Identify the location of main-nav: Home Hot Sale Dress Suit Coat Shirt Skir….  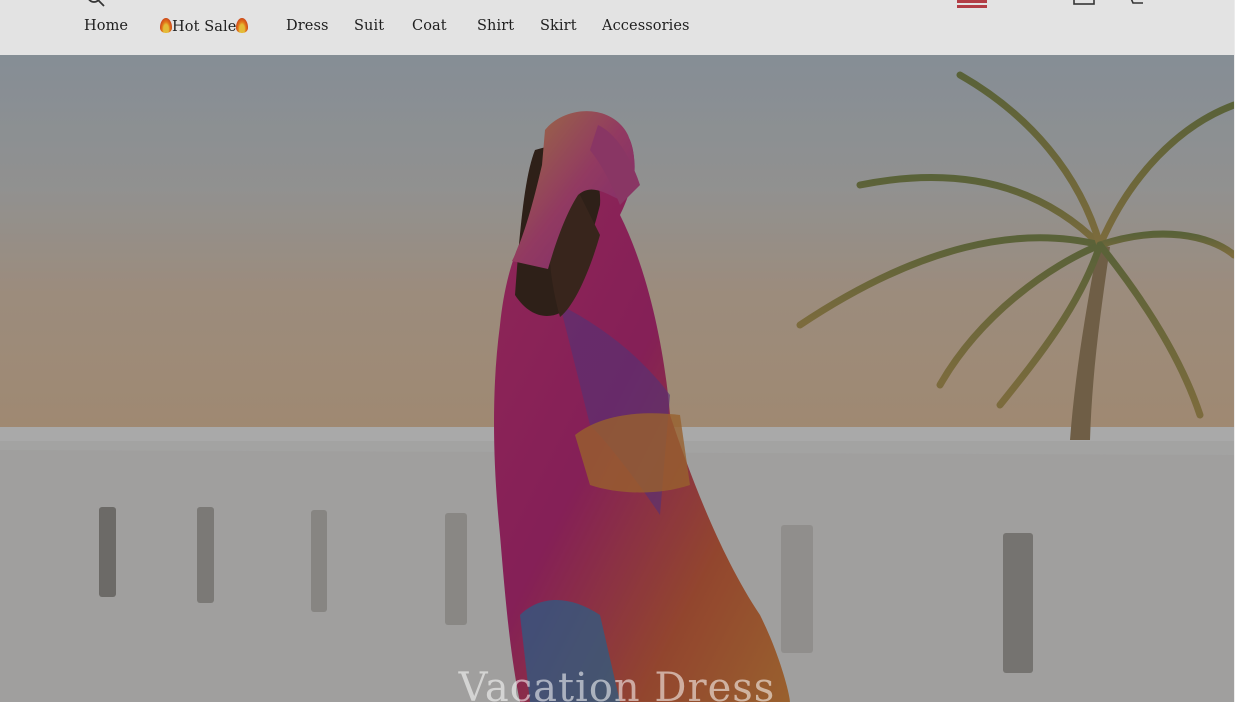
(617, 30).